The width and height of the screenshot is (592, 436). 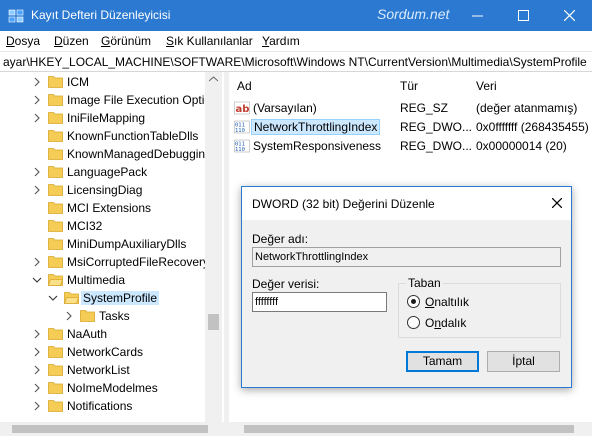 I want to click on tree-item: LanguagePack, so click(x=102, y=172).